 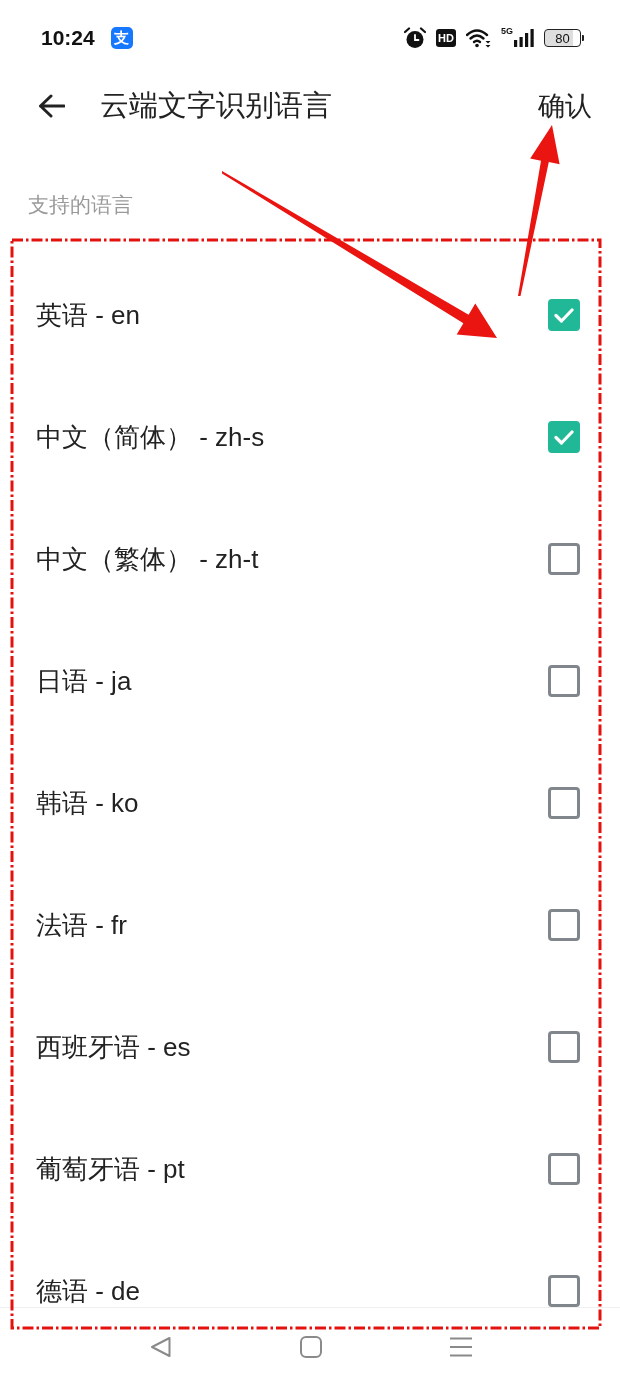 I want to click on network-type-label: 5G, so click(x=507, y=31).